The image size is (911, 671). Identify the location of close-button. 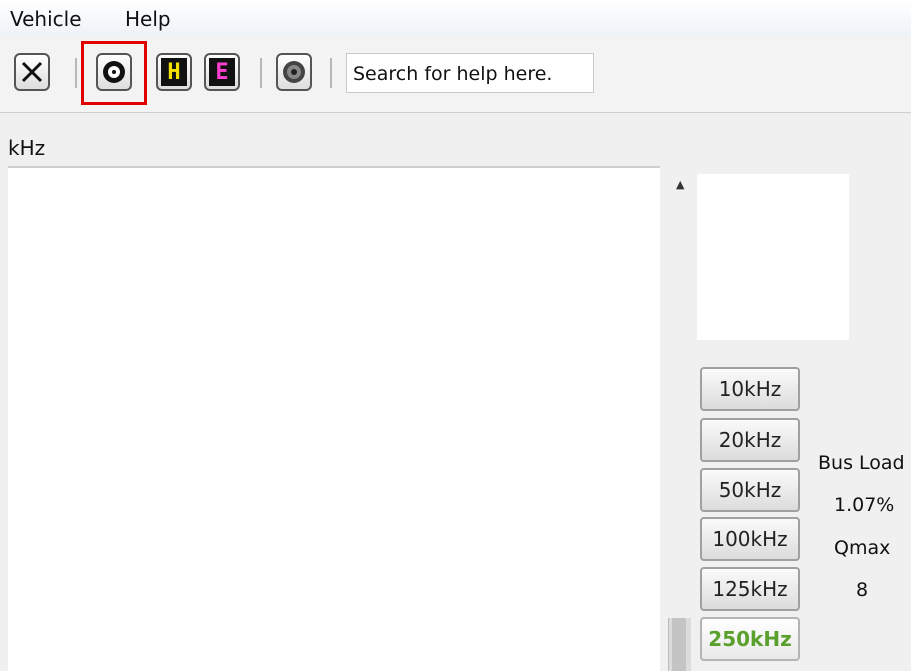
(32, 72).